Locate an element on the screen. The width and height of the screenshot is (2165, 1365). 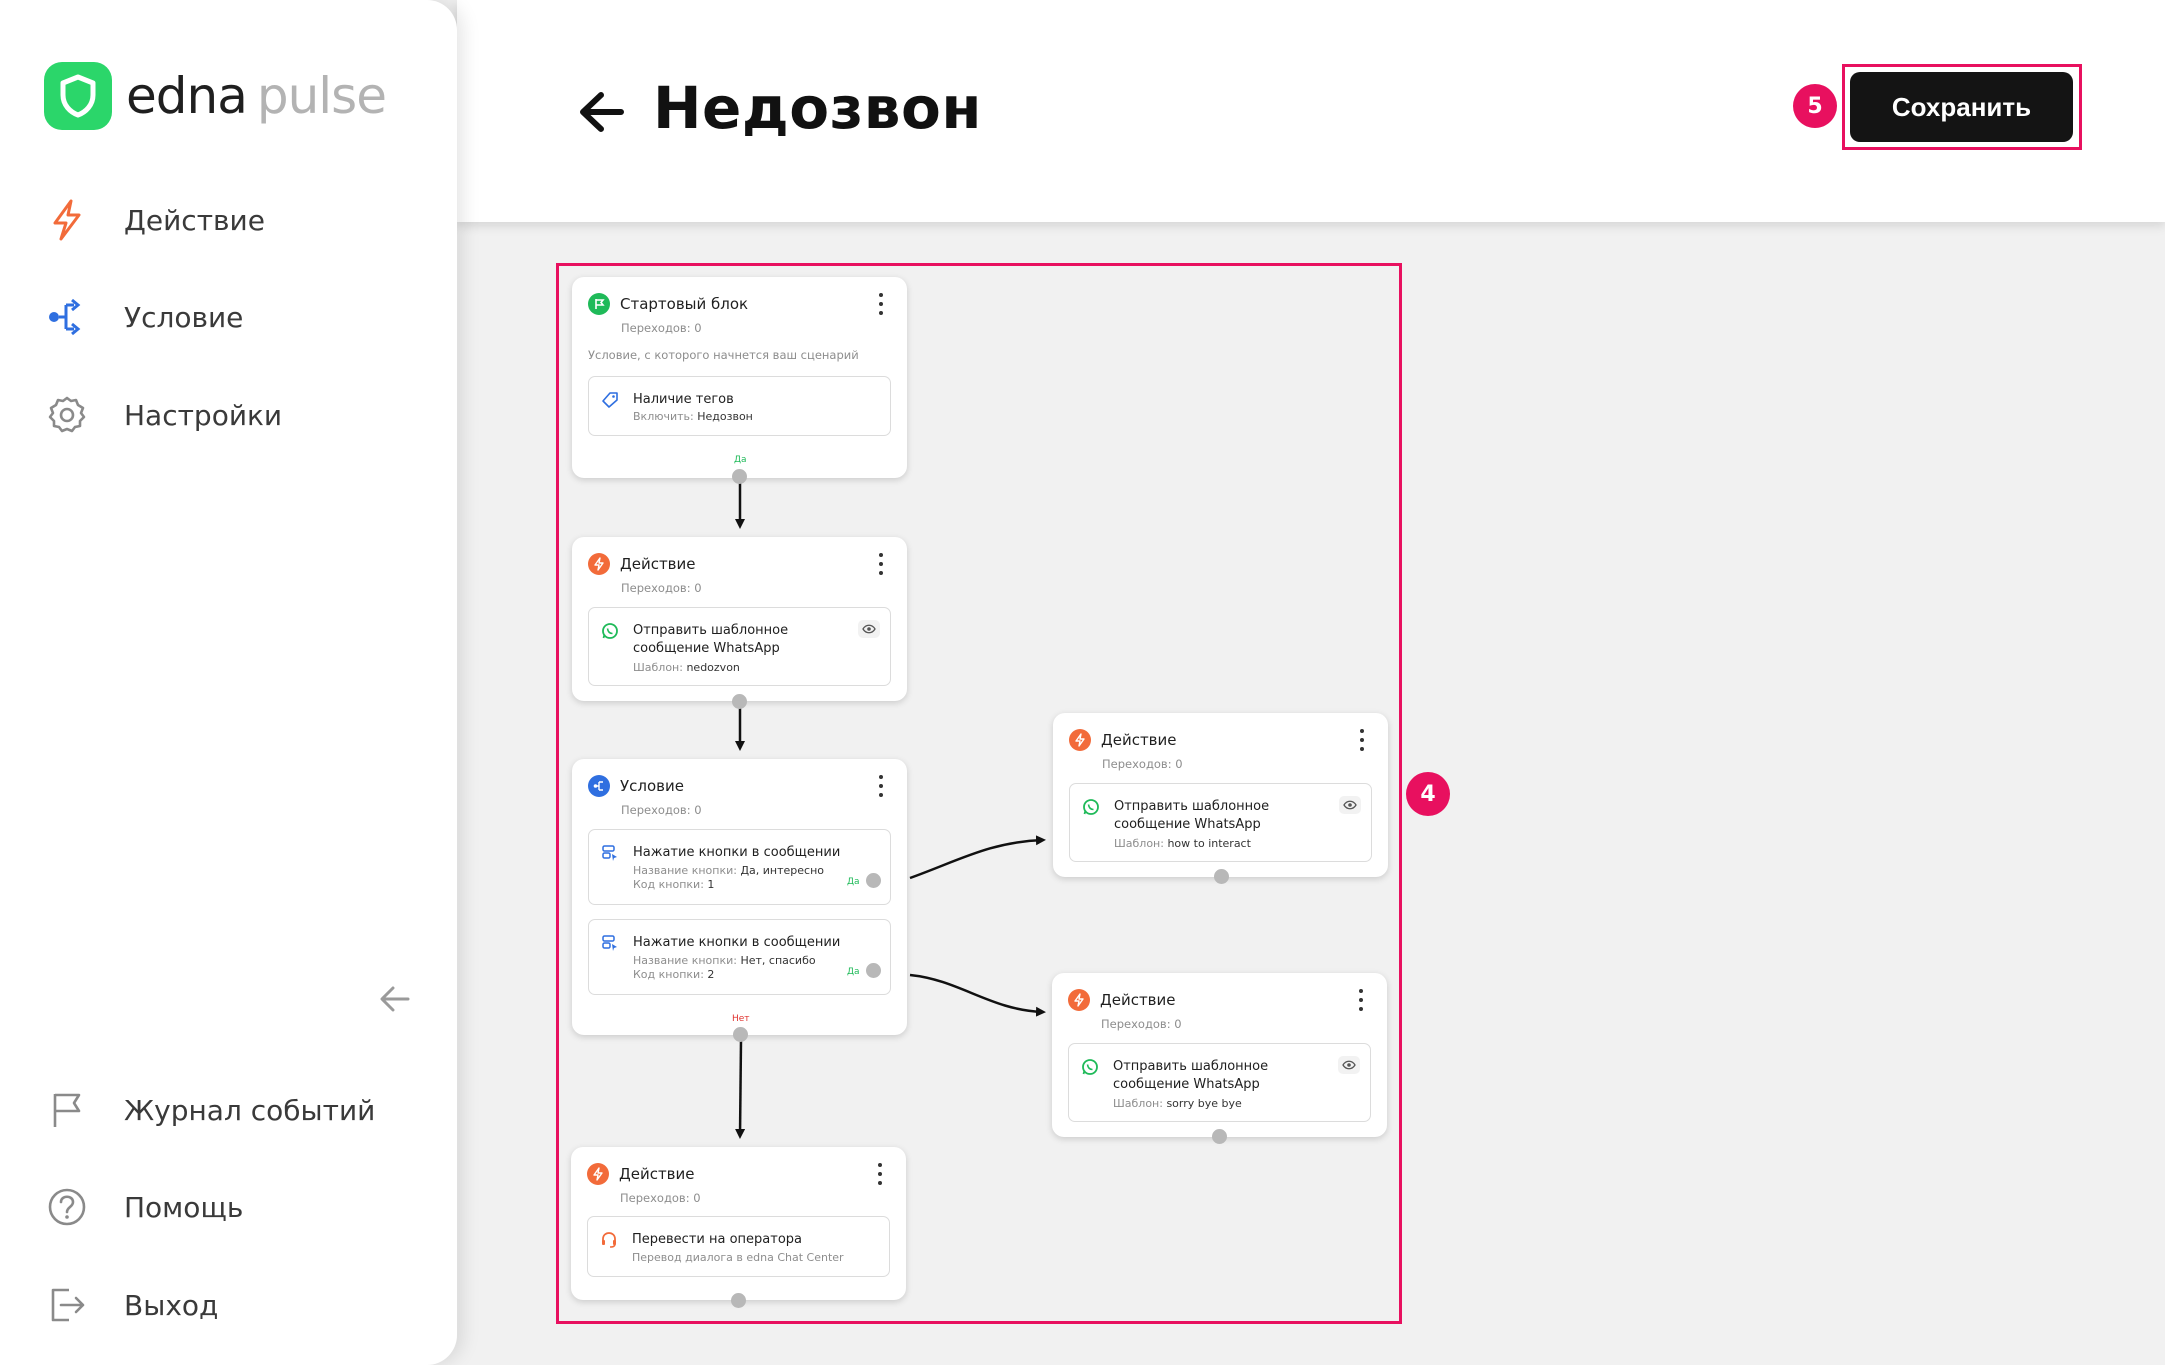
card-header: Условие is located at coordinates (636, 786).